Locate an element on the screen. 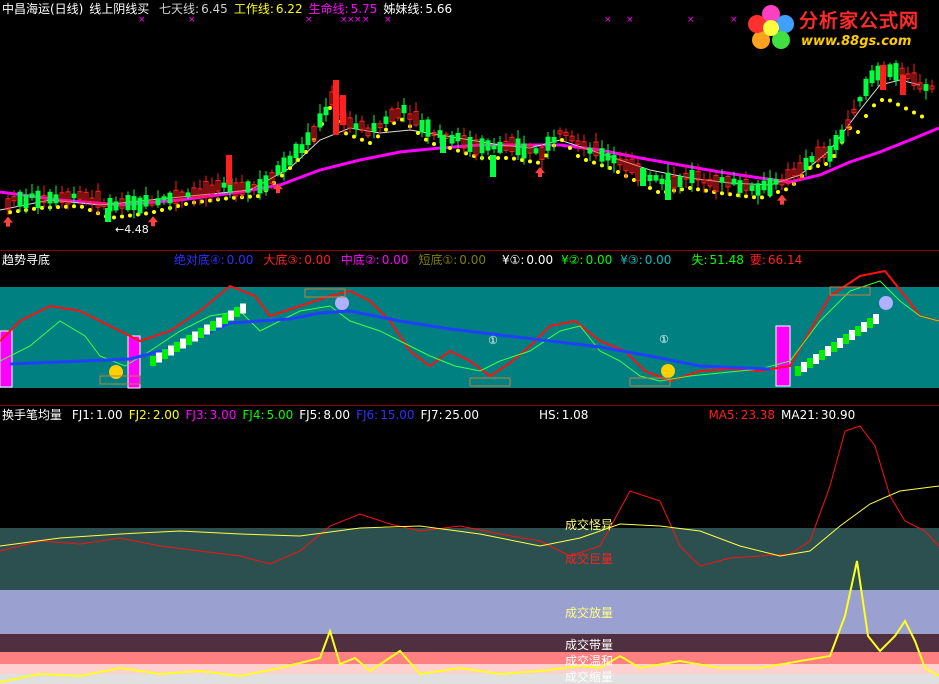 This screenshot has height=684, width=939. param-7: HS: 1.08 is located at coordinates (563, 415).